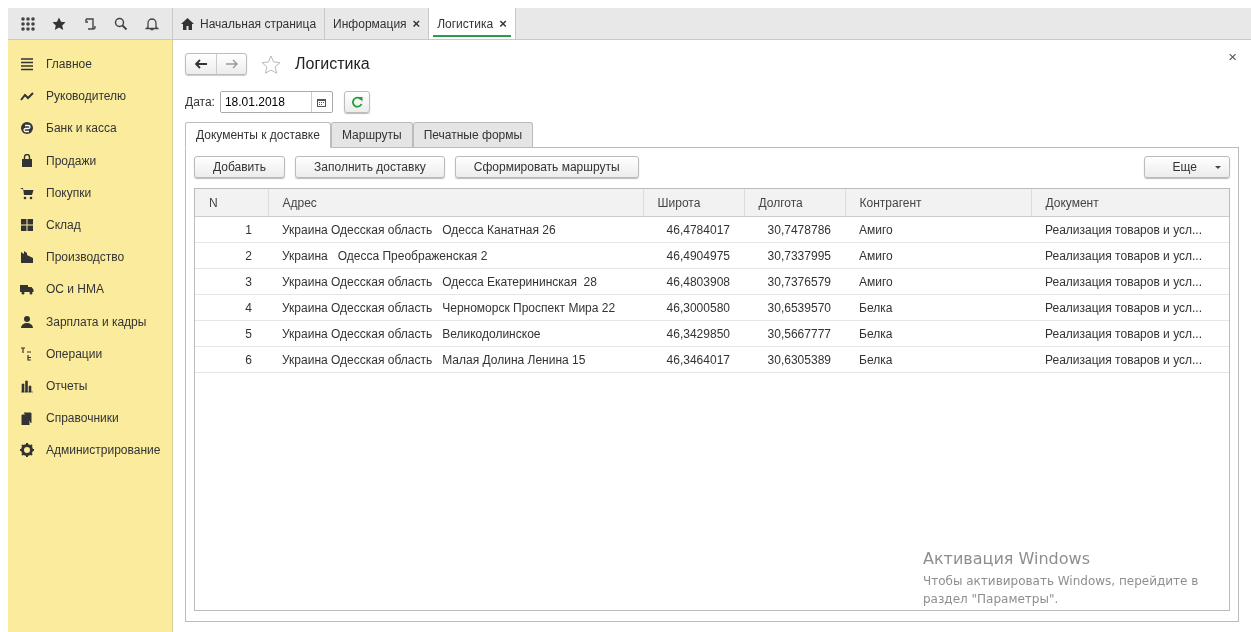 The width and height of the screenshot is (1251, 632). Describe the element at coordinates (271, 64) in the screenshot. I see `star-outline-icon` at that location.